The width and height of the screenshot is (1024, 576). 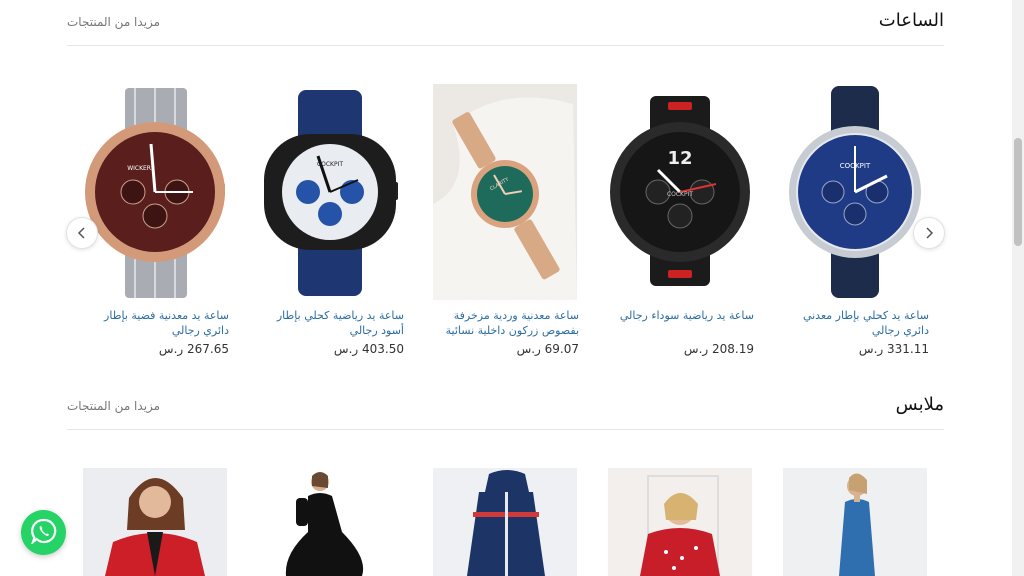 I want to click on product-name: ساعة يد رياضية كحلي بإطار أسود رجالي, so click(x=331, y=323).